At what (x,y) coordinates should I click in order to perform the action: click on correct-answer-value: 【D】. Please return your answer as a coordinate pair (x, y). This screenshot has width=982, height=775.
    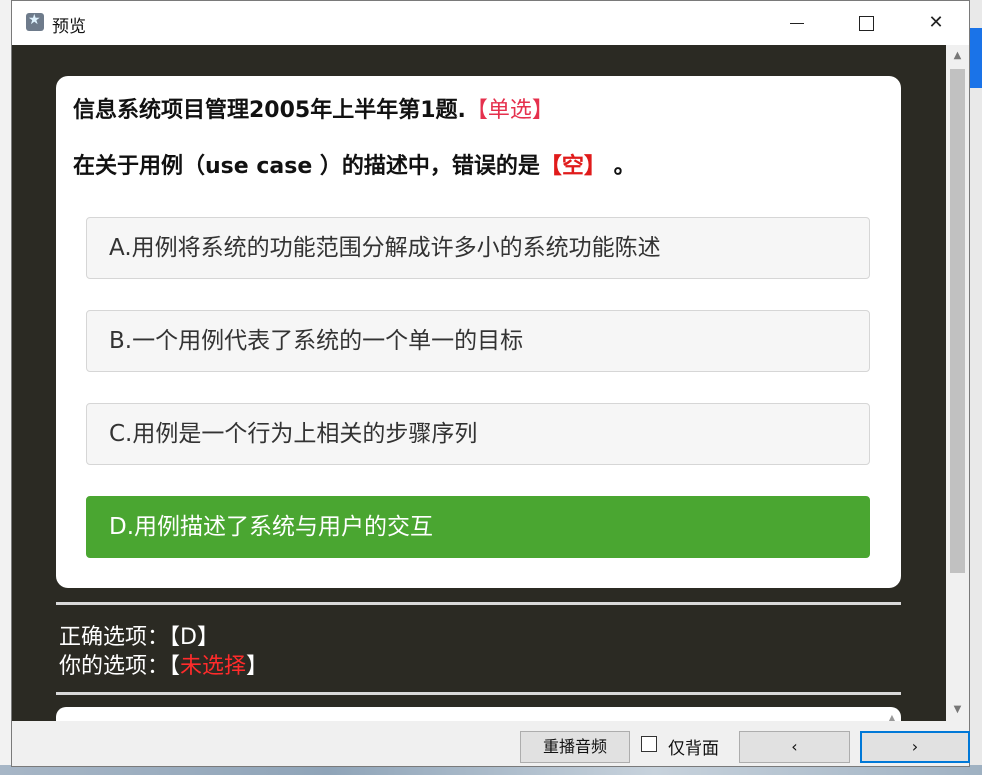
    Looking at the image, I should click on (194, 637).